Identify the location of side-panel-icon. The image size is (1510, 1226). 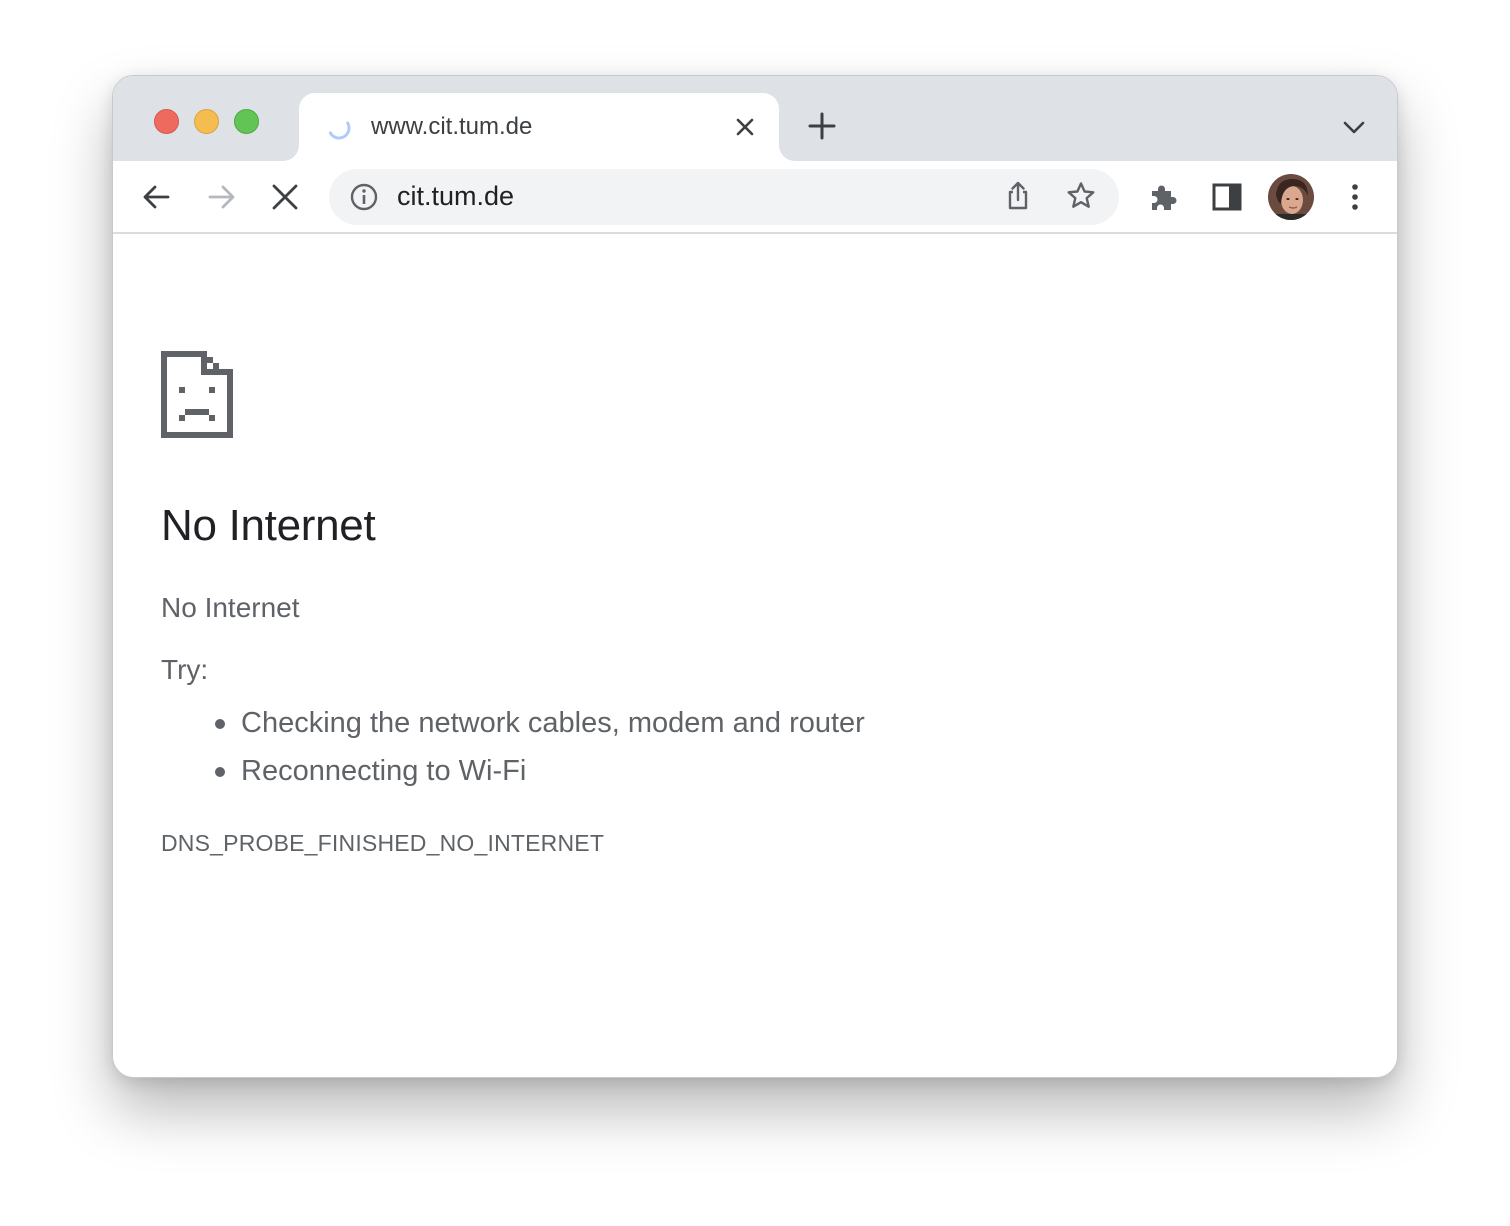
(1227, 197).